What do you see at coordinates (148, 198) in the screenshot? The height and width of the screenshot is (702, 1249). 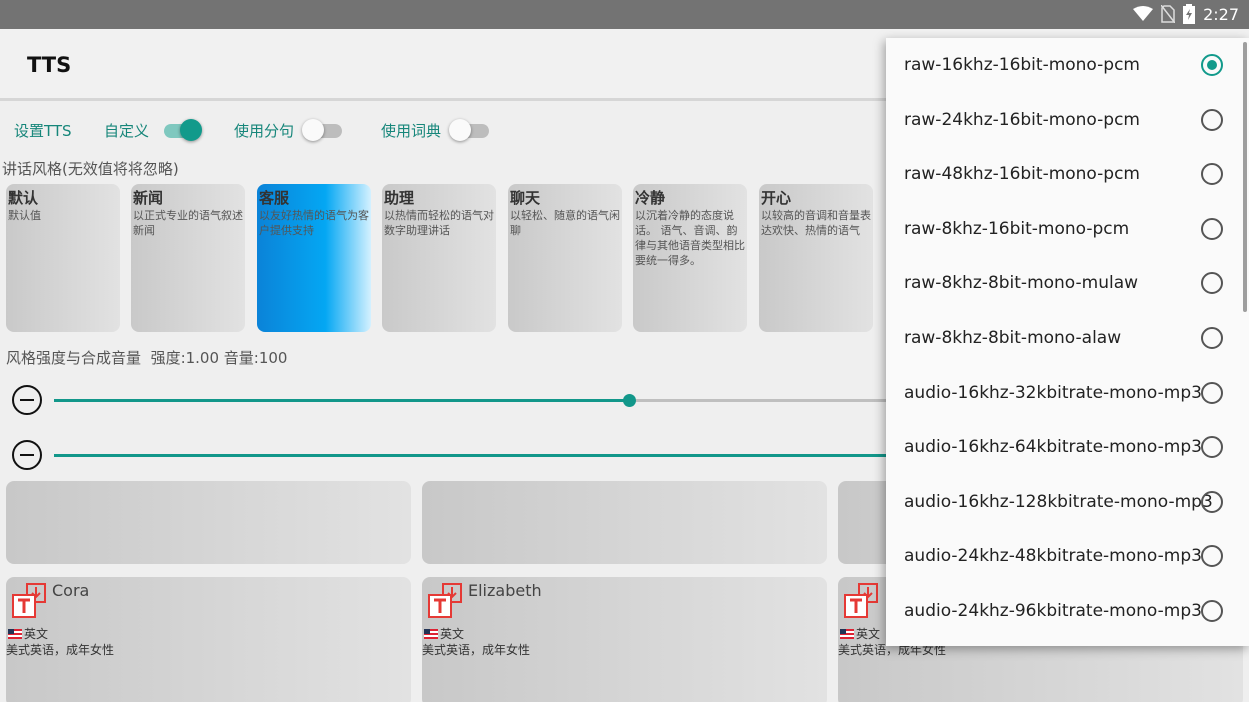 I see `style-card-title: 新闻` at bounding box center [148, 198].